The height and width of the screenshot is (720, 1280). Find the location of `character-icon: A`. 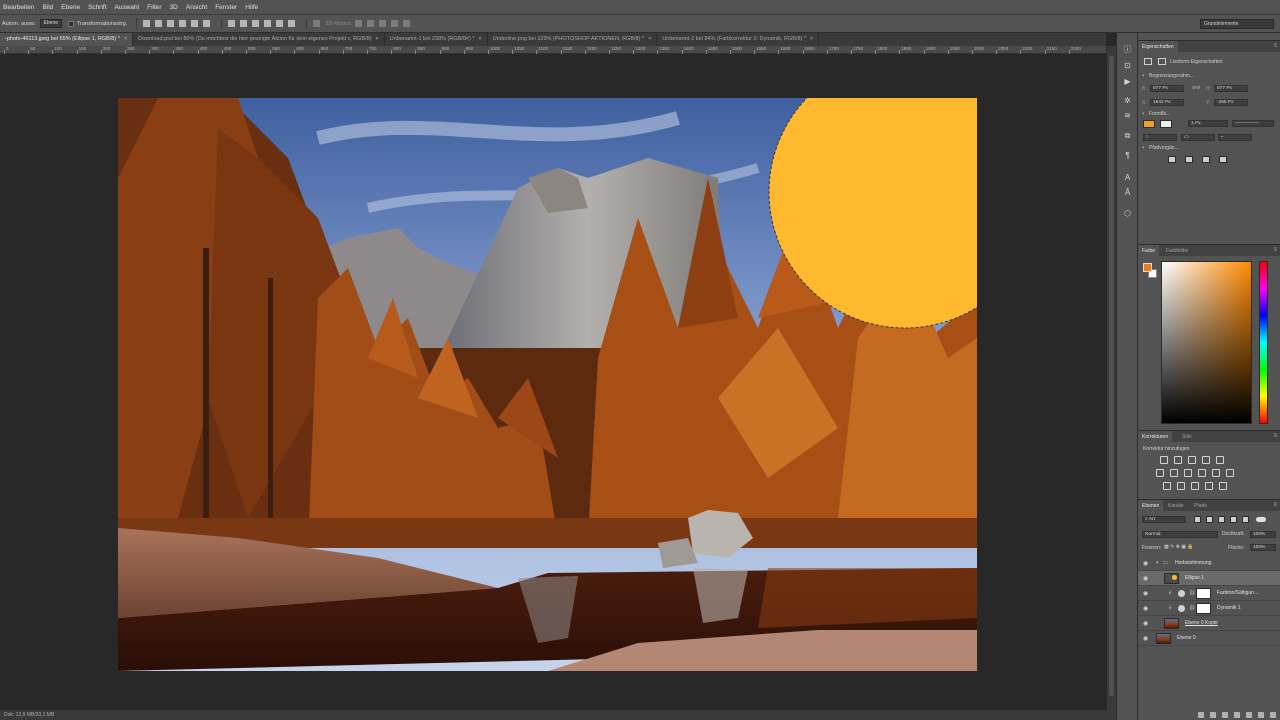

character-icon: A is located at coordinates (1127, 177).